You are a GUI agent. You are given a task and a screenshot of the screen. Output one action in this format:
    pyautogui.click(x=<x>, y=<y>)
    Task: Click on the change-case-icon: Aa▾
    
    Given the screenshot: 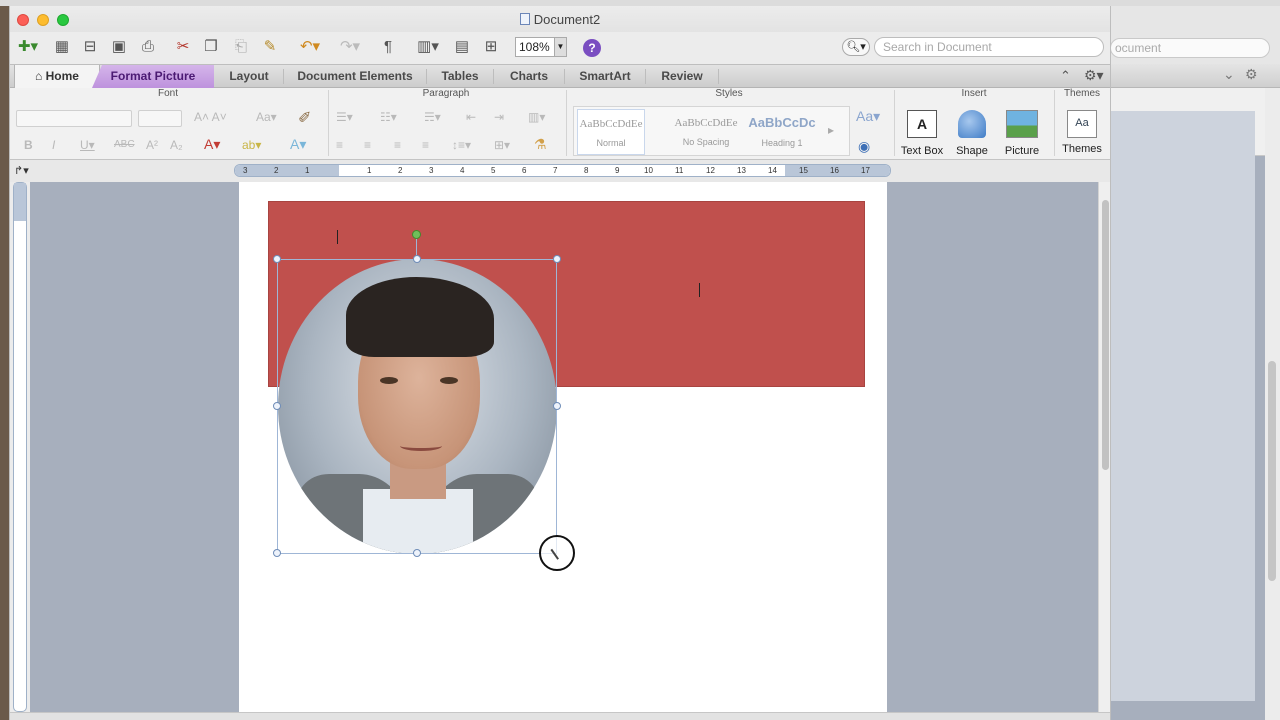 What is the action you would take?
    pyautogui.click(x=266, y=117)
    